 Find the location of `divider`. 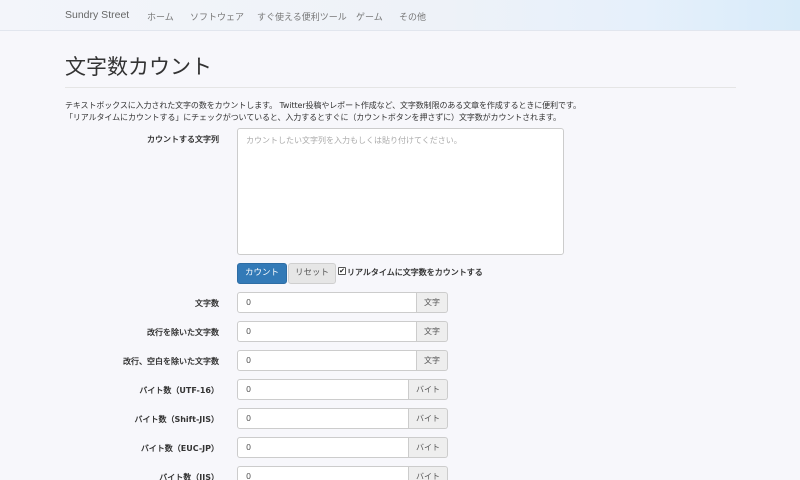

divider is located at coordinates (400, 87).